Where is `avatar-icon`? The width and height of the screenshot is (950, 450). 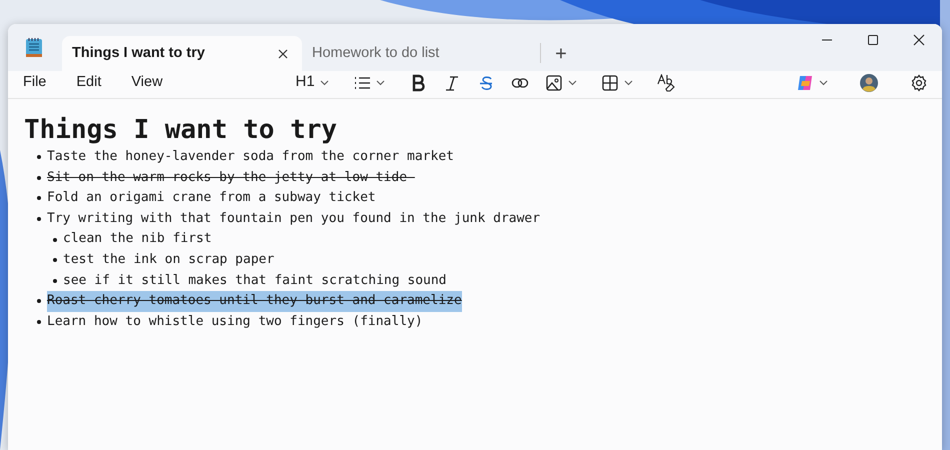
avatar-icon is located at coordinates (869, 83).